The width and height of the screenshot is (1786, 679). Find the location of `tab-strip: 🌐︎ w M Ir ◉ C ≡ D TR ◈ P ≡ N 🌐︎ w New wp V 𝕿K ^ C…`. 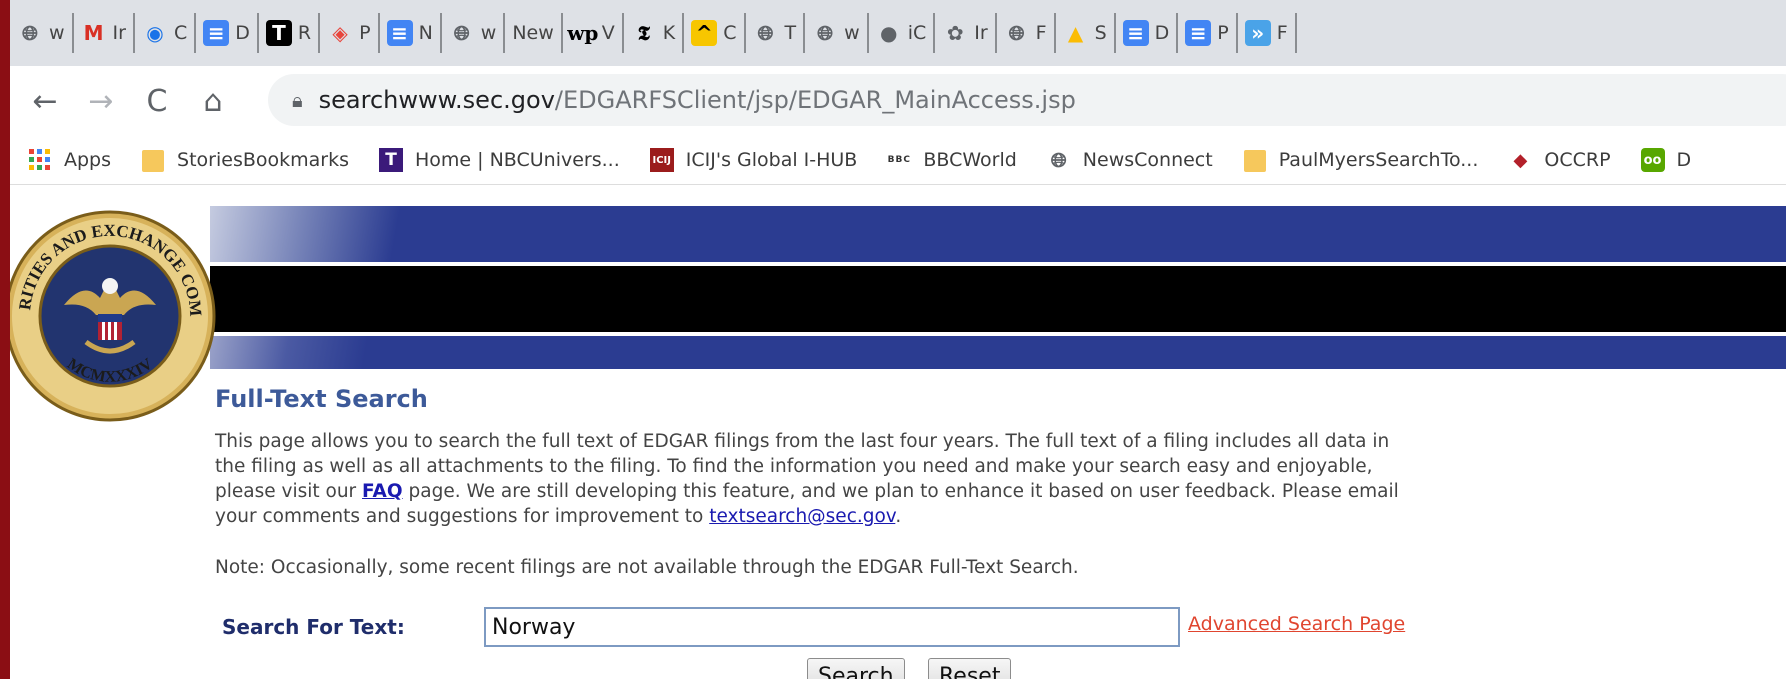

tab-strip: 🌐︎ w M Ir ◉ C ≡ D TR ◈ P ≡ N 🌐︎ w New wp V 𝕿K ^ C… is located at coordinates (898, 33).